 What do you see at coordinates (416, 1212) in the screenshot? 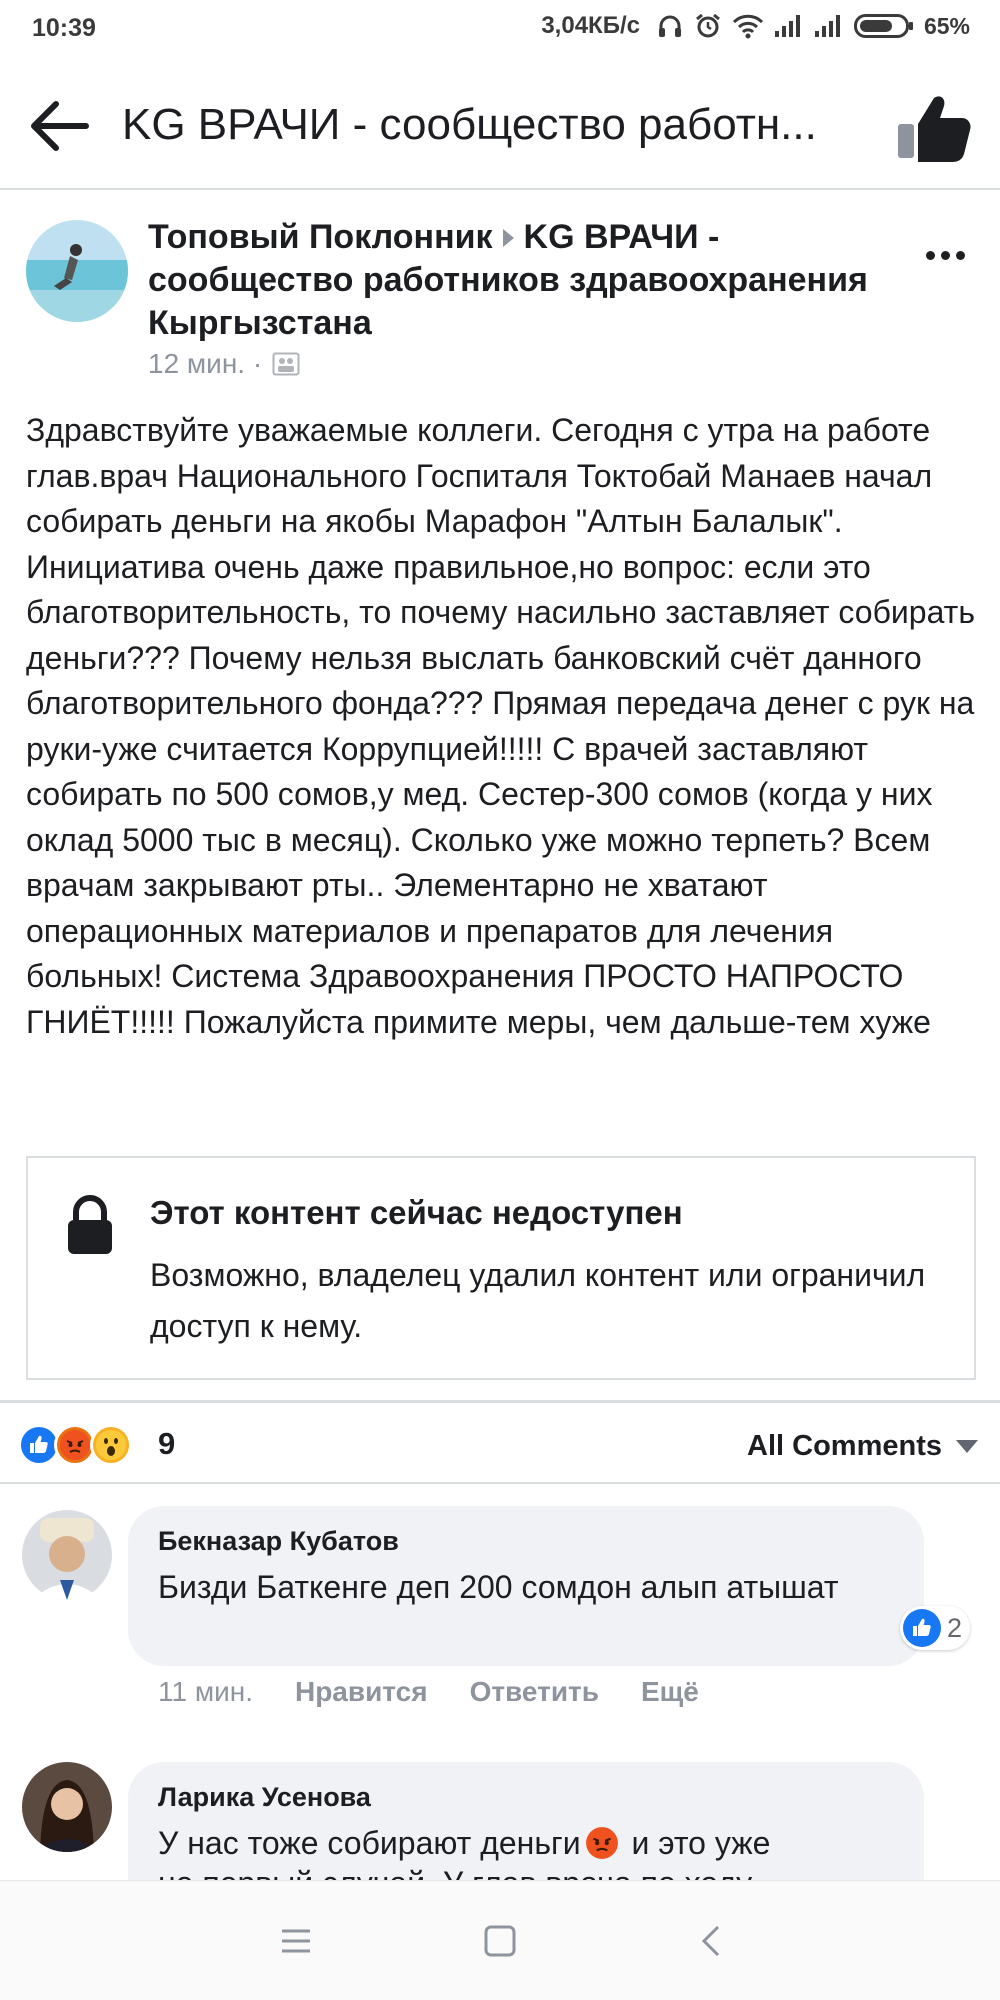
I see `unavailable-title: Этот контент сейчас недоступен` at bounding box center [416, 1212].